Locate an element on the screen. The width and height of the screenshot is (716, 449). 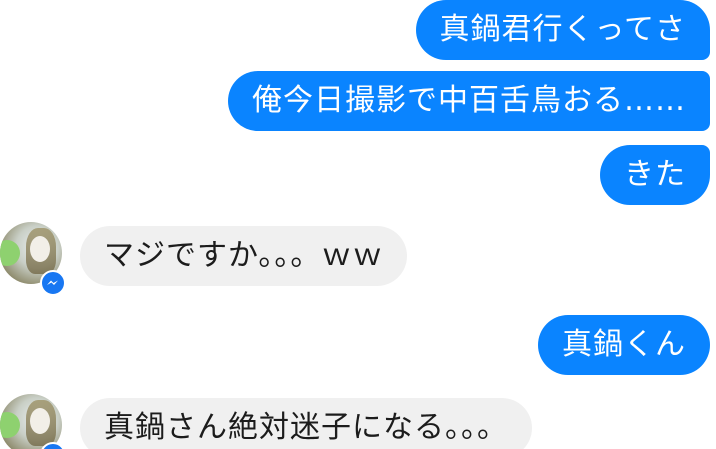
outgoing-message: 真鍋くん is located at coordinates (624, 345).